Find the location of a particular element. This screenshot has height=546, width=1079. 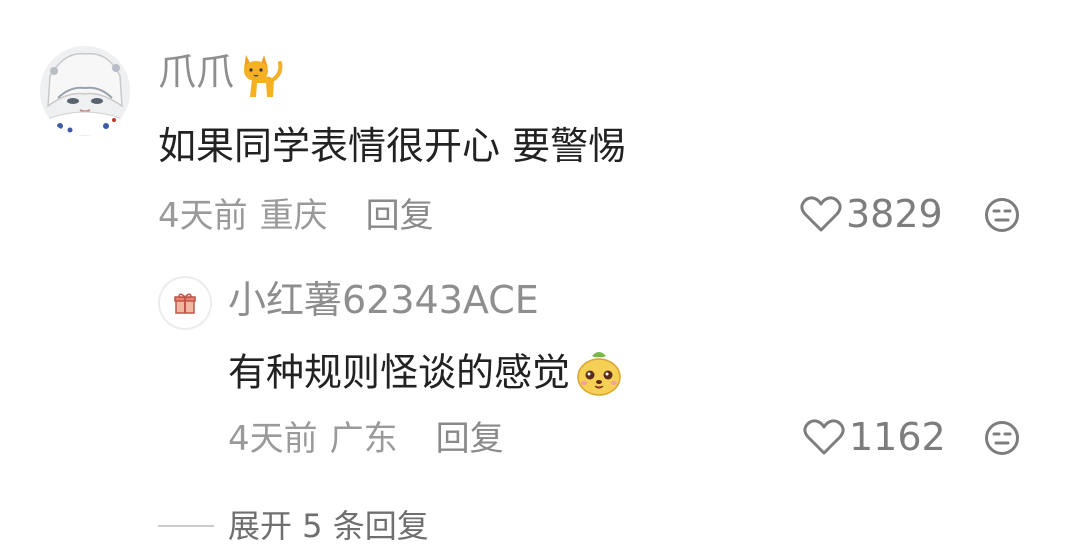

comment-text: 如果同学表情很开心 要警惕 is located at coordinates (392, 146).